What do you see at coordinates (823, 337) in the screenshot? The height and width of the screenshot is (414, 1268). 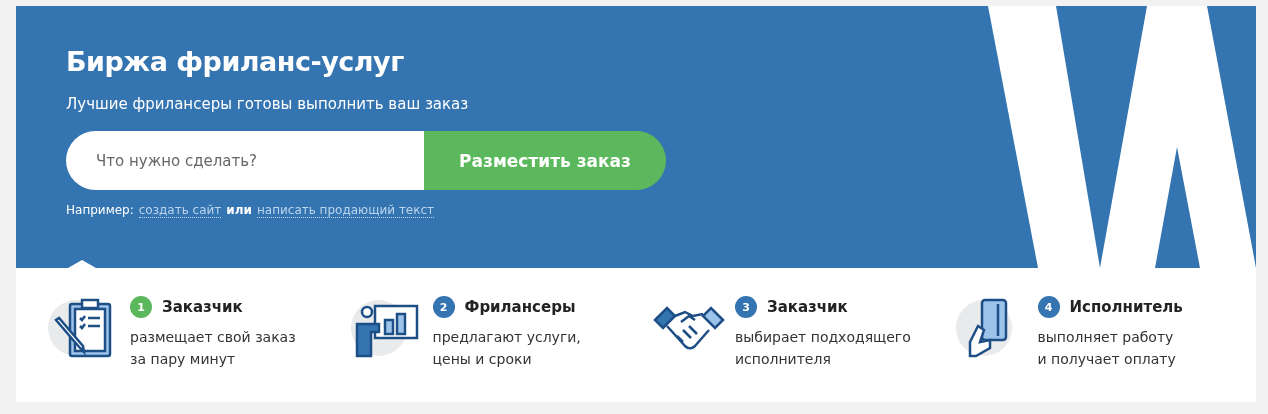 I see `step-description: выбирает подходящего` at bounding box center [823, 337].